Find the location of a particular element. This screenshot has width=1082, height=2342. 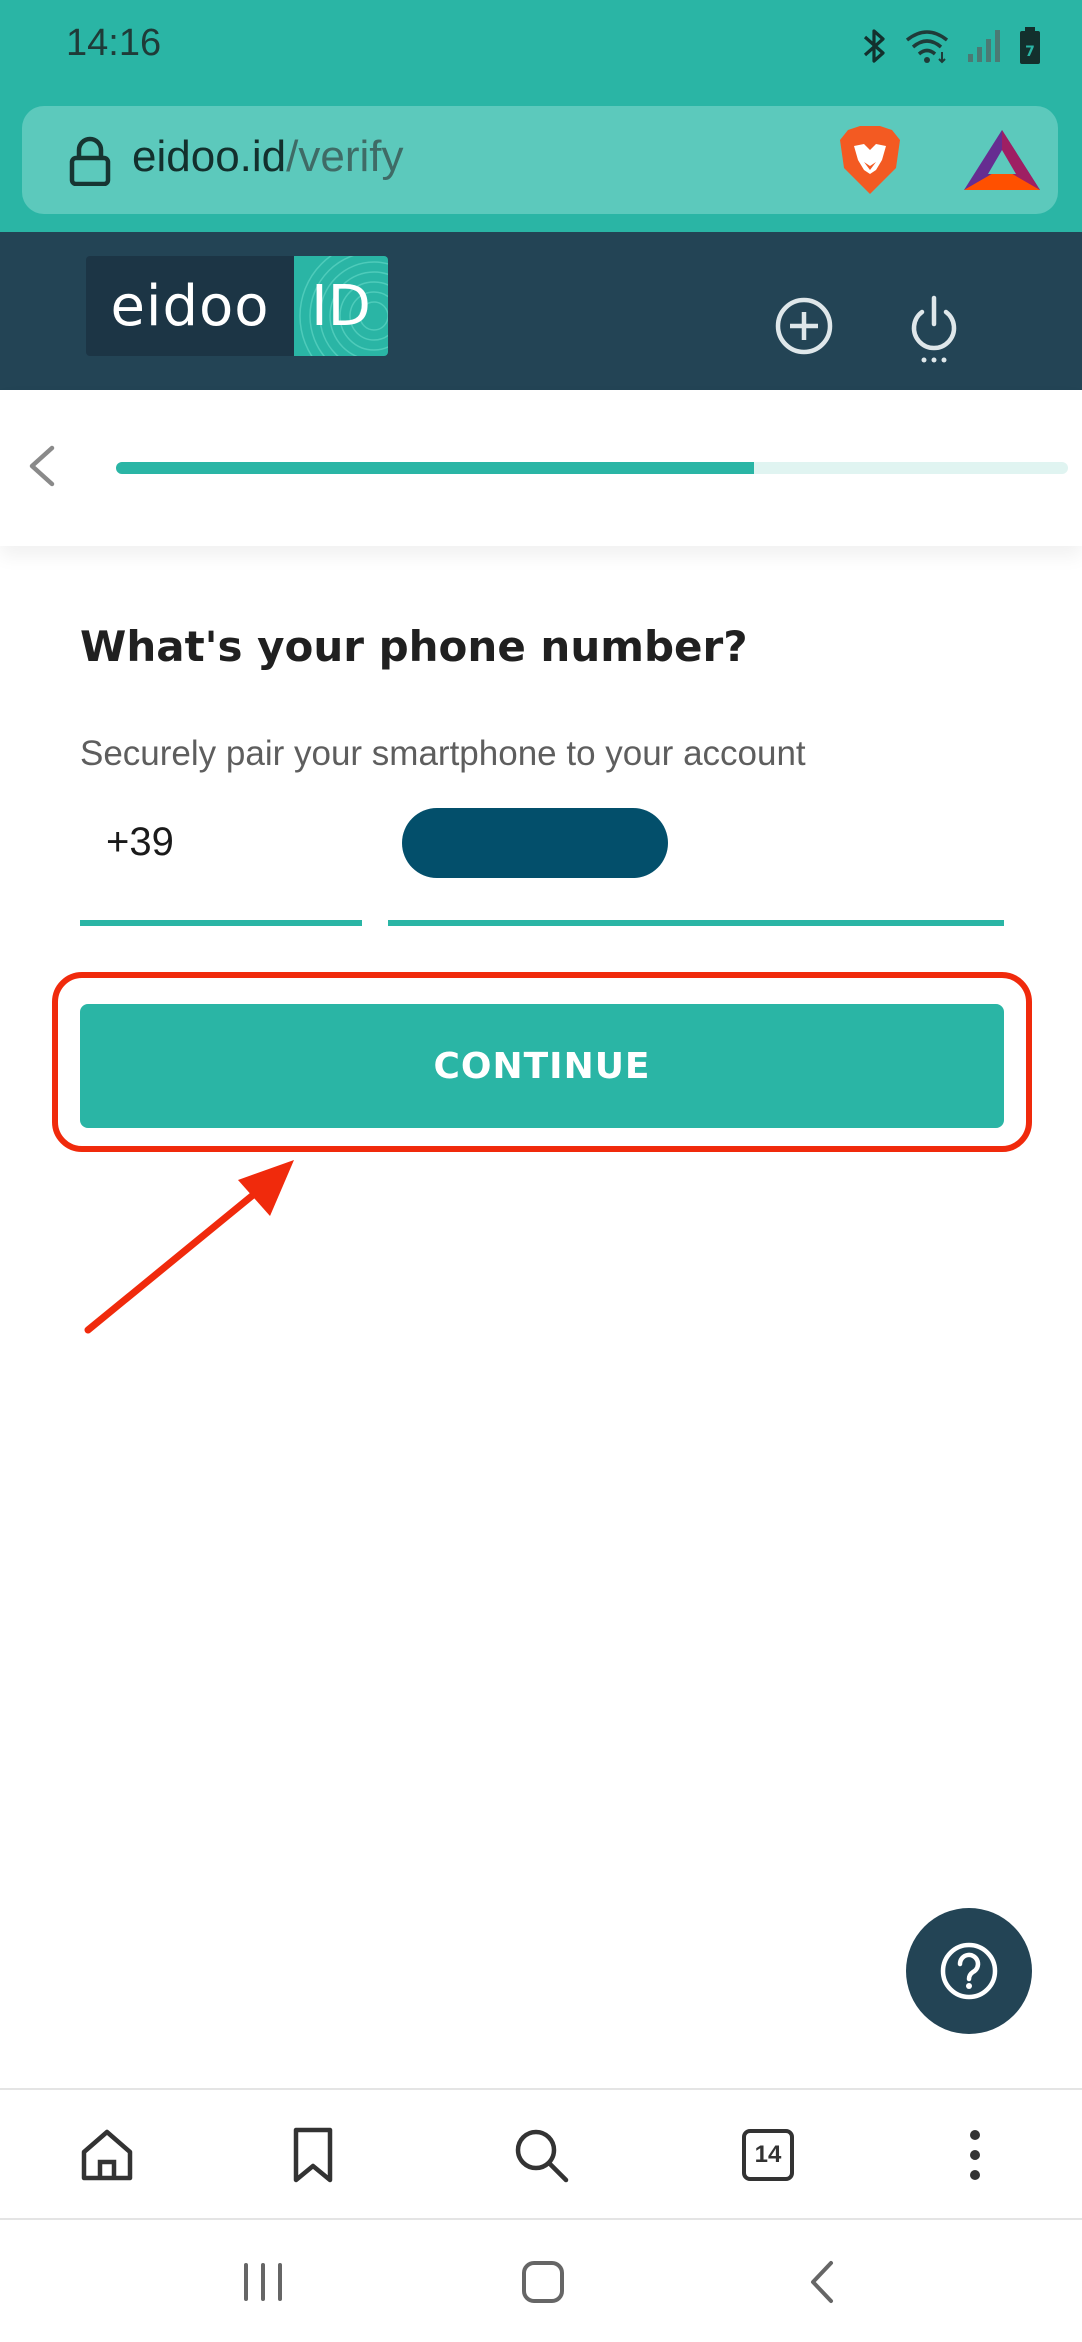

home-nav-button is located at coordinates (543, 2282).